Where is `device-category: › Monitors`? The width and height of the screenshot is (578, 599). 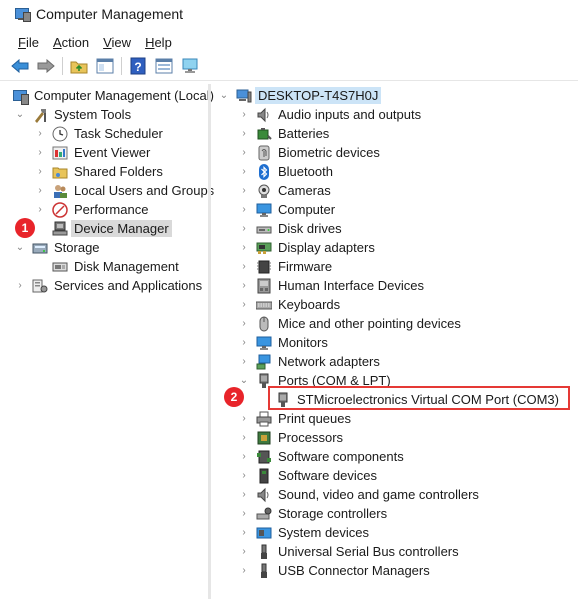
device-category: › Monitors is located at coordinates (283, 342).